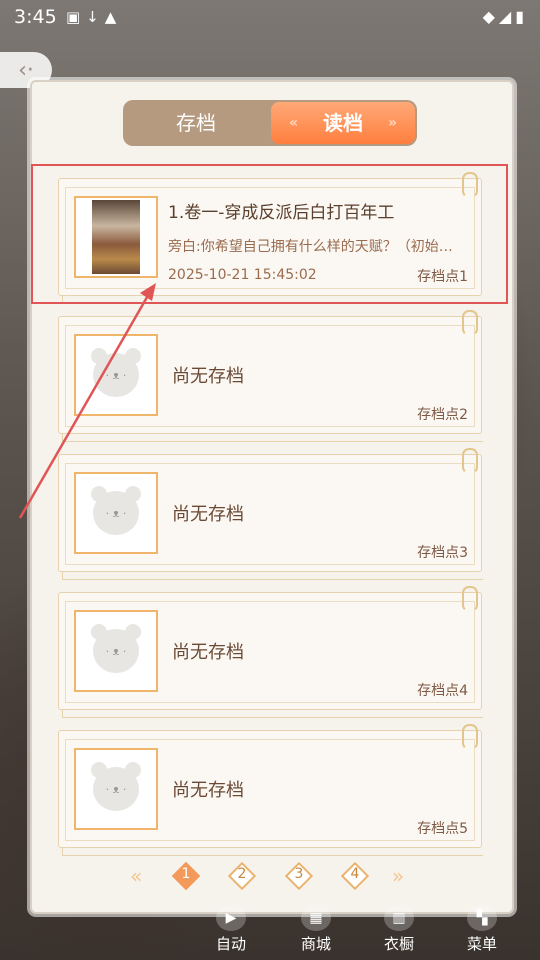 The height and width of the screenshot is (960, 540). I want to click on page-last-icon: », so click(398, 876).